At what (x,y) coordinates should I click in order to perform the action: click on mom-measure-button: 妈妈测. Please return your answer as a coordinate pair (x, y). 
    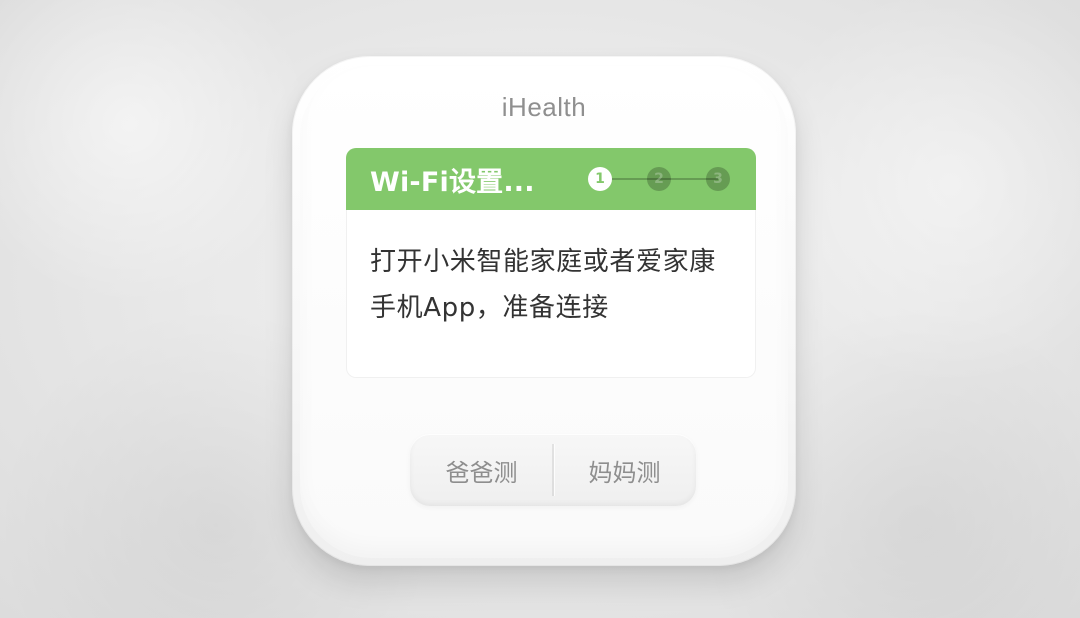
    Looking at the image, I should click on (624, 470).